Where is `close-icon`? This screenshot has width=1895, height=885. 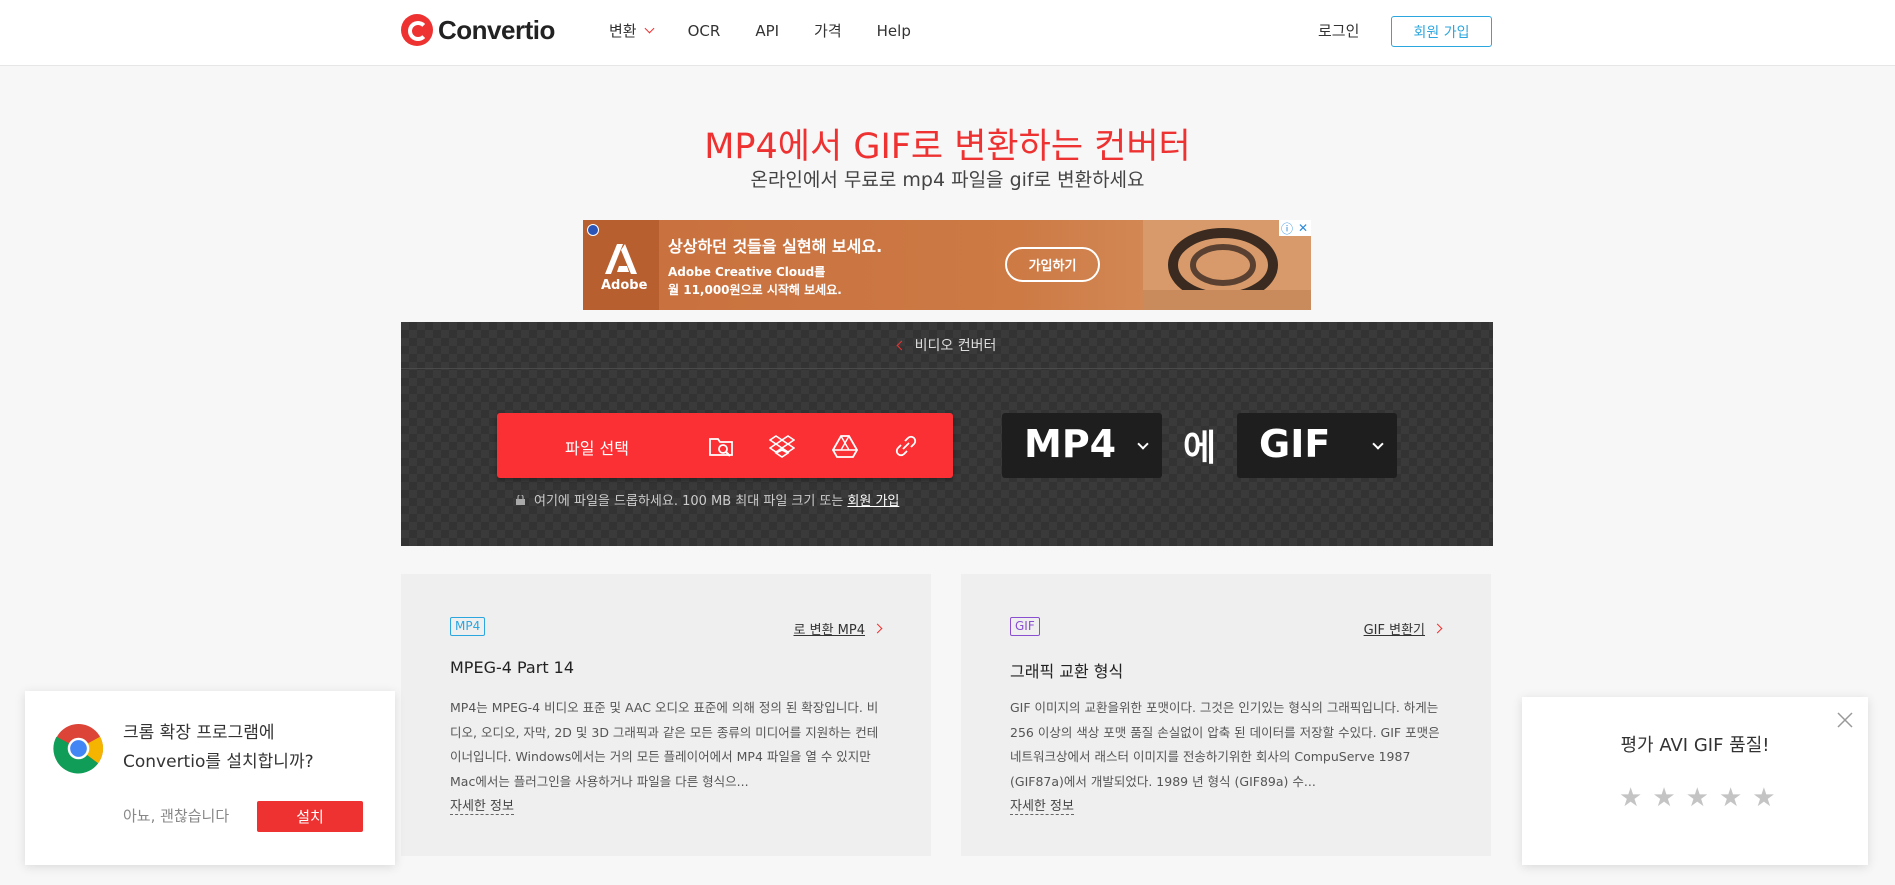 close-icon is located at coordinates (1845, 720).